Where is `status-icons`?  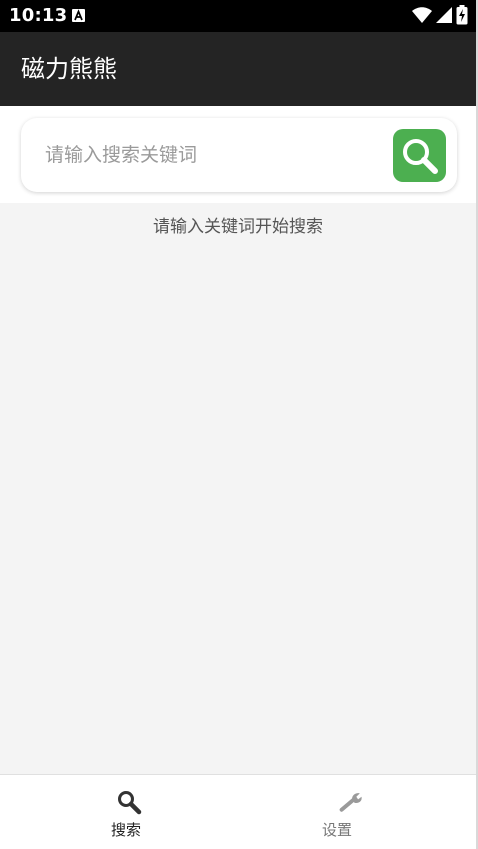
status-icons is located at coordinates (440, 15).